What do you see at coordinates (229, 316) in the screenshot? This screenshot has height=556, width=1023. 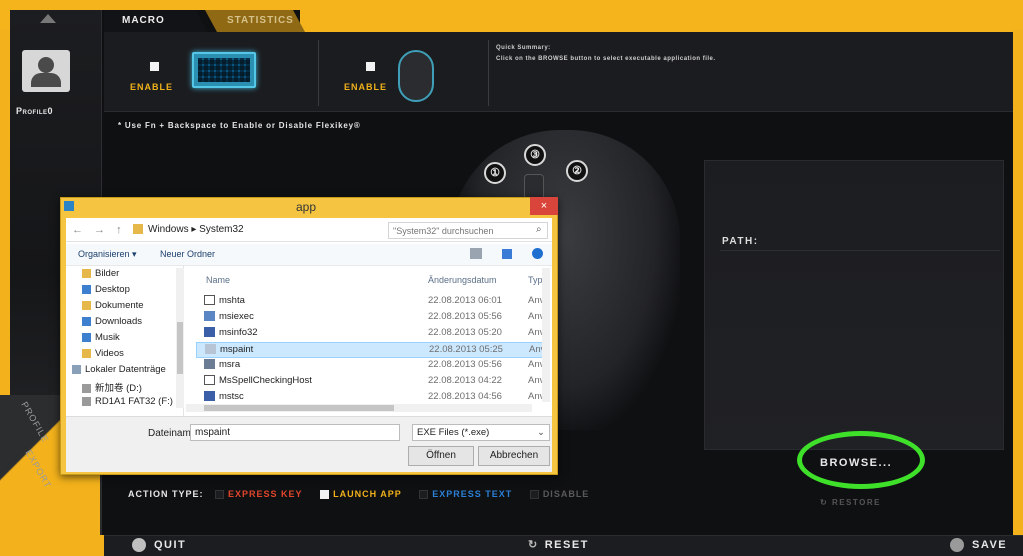 I see `file-name: msiexec` at bounding box center [229, 316].